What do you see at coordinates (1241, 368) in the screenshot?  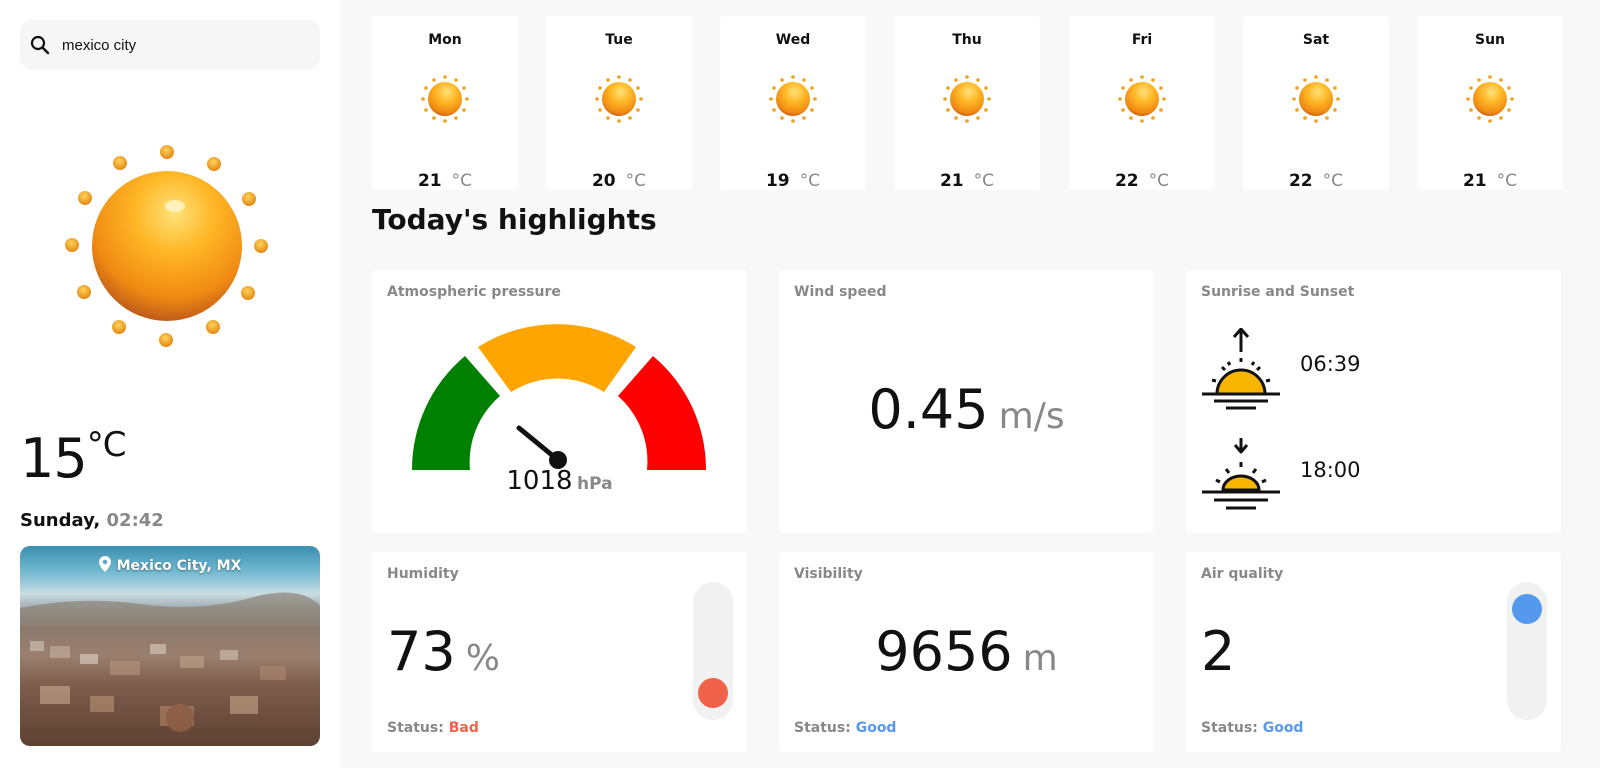 I see `sunrise-icon` at bounding box center [1241, 368].